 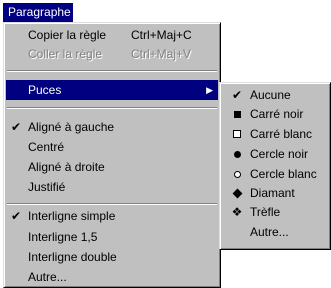 I want to click on submenu-item-cercle-noir: Cercle noir, so click(x=275, y=154).